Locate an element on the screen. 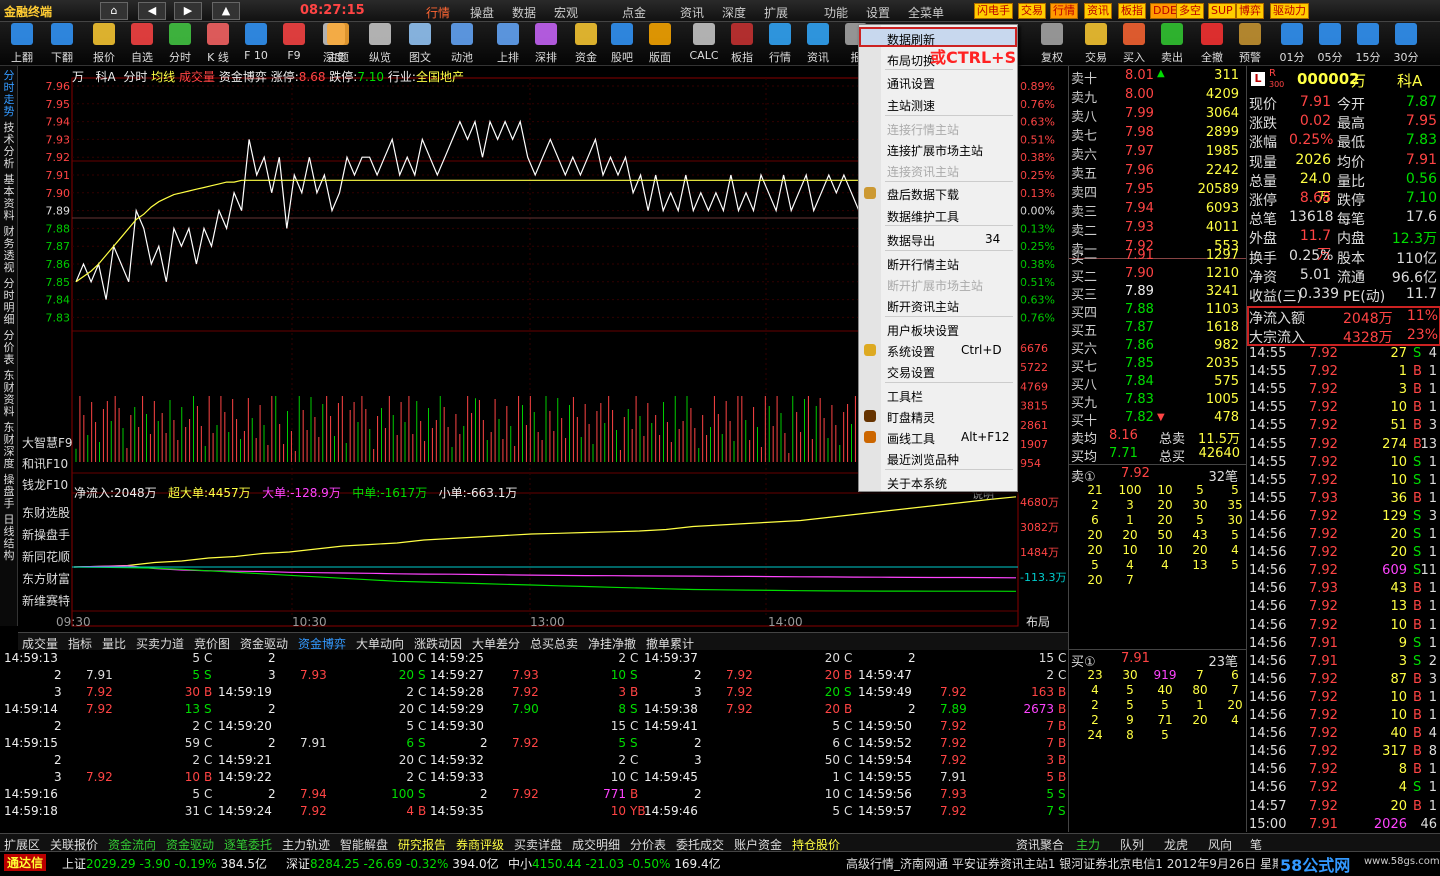 This screenshot has width=1440, height=876. bid-row-0: 买一 7.91 1297 is located at coordinates (1158, 257).